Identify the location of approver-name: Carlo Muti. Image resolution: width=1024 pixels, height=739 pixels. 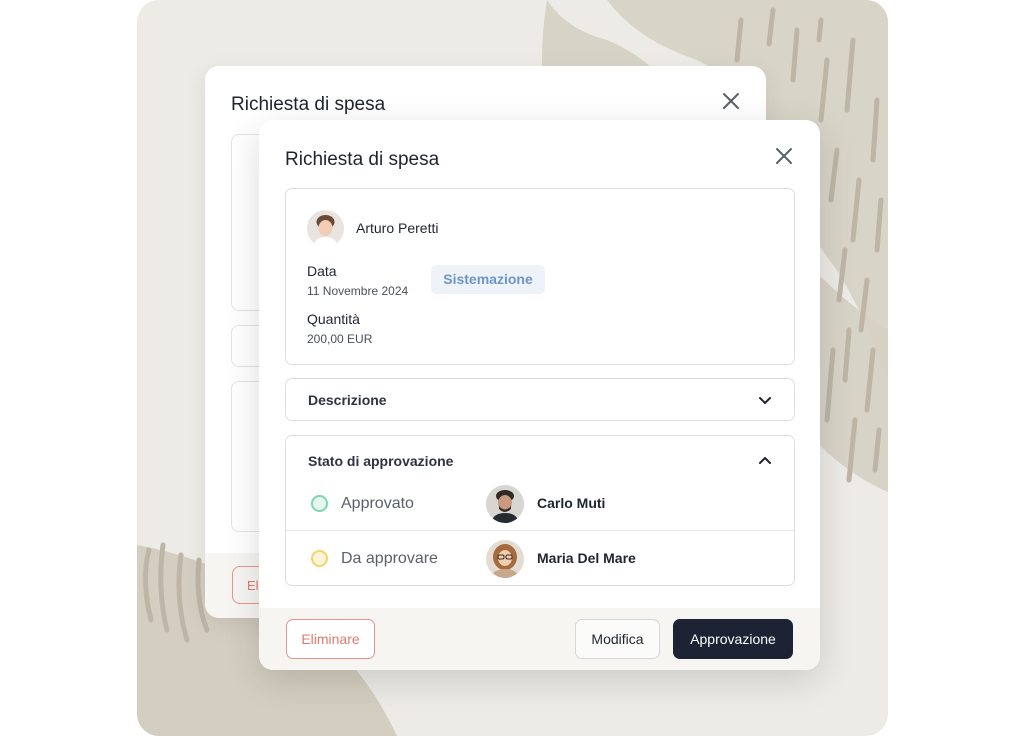
(571, 503).